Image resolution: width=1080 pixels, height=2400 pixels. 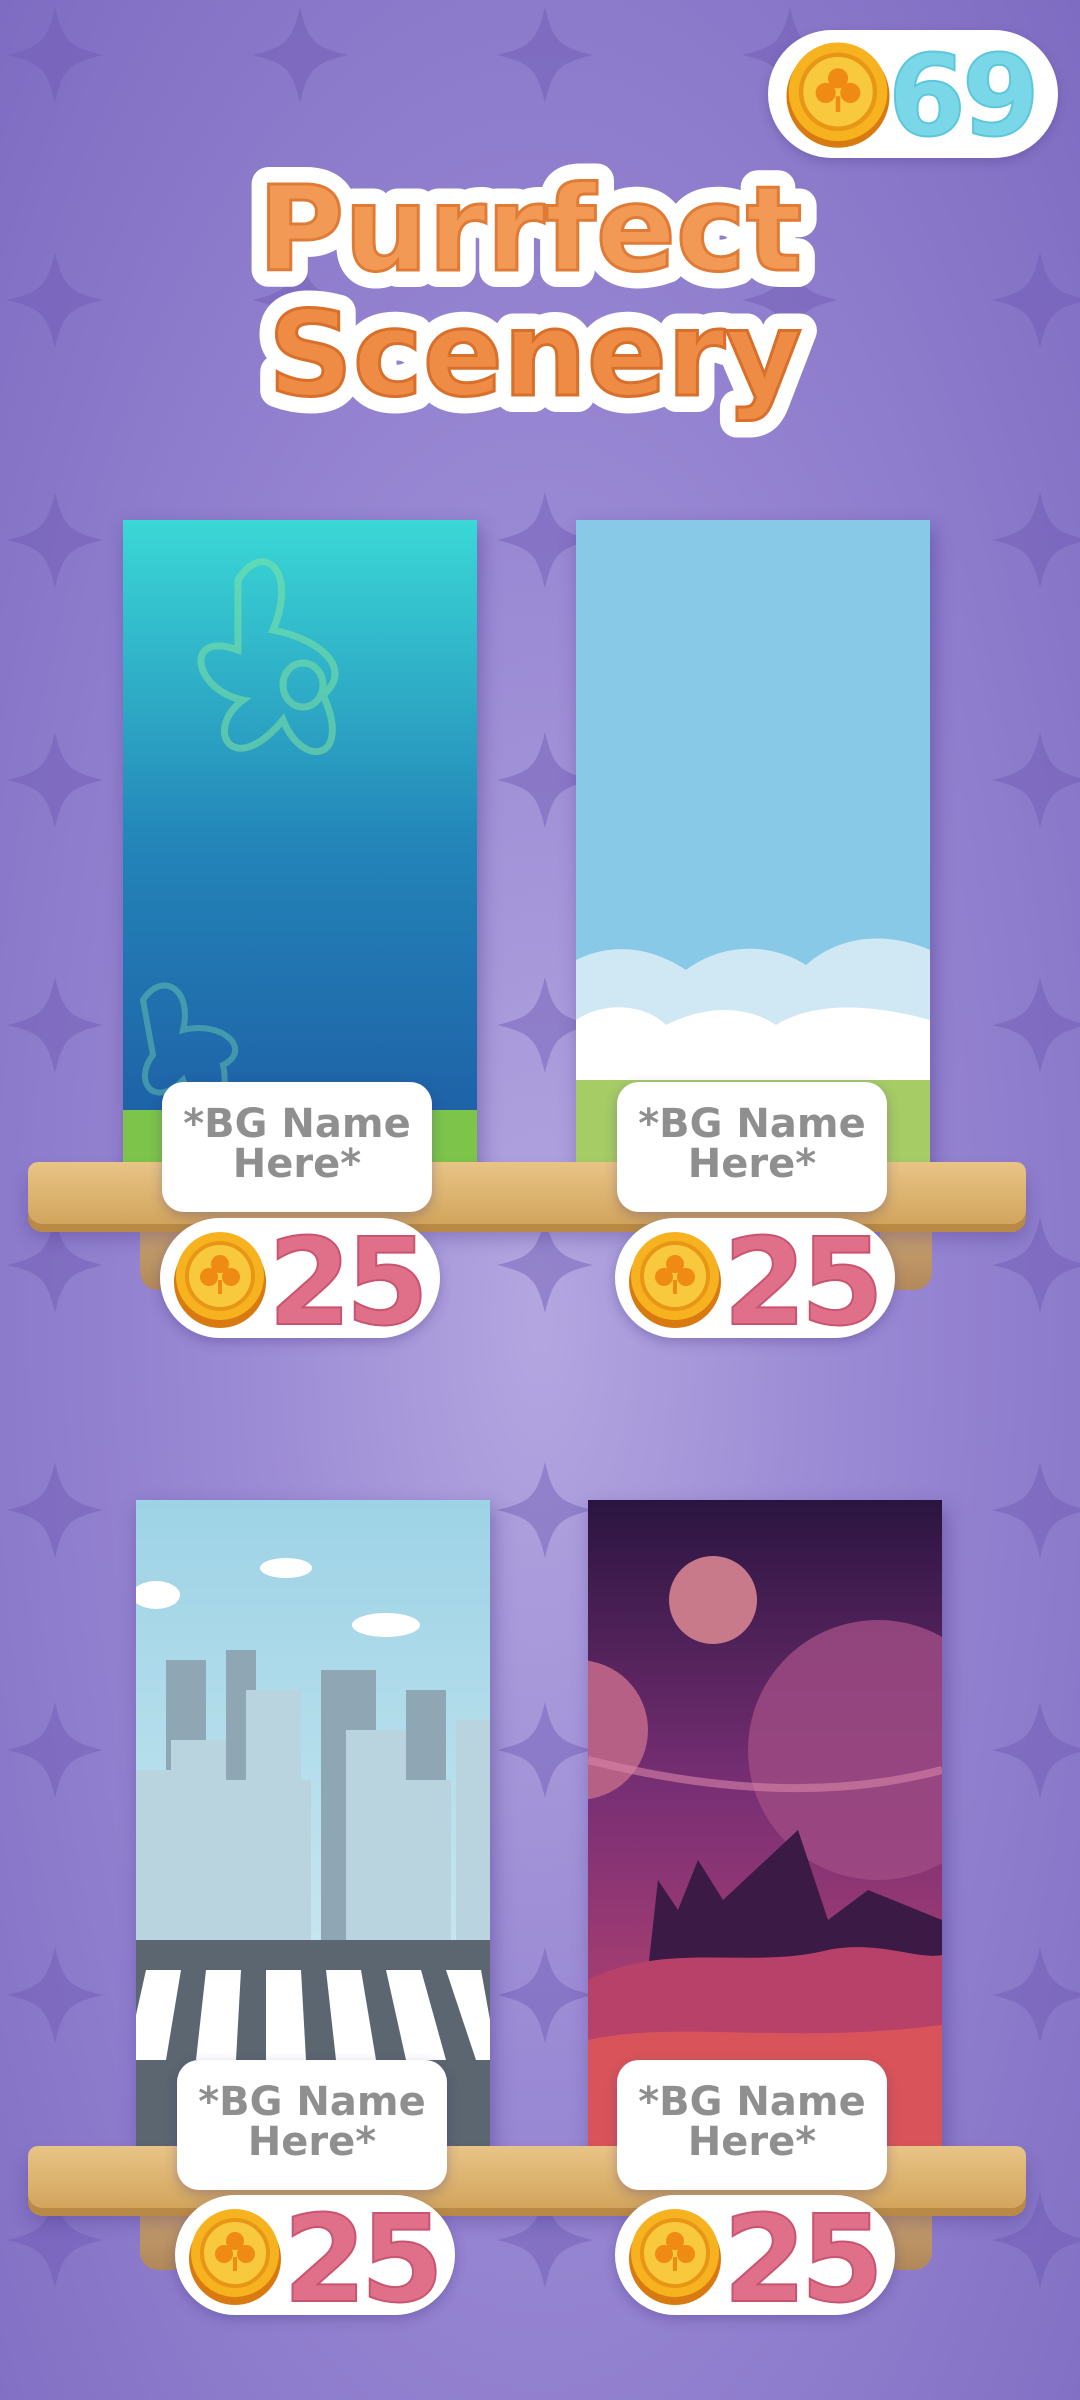 I want to click on alien-planet-preview, so click(x=765, y=1828).